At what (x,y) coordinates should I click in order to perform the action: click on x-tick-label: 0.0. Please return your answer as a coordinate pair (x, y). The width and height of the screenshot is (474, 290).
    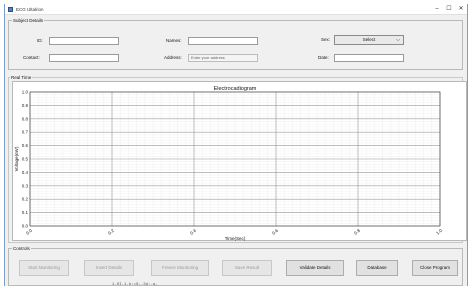
    Looking at the image, I should click on (29, 232).